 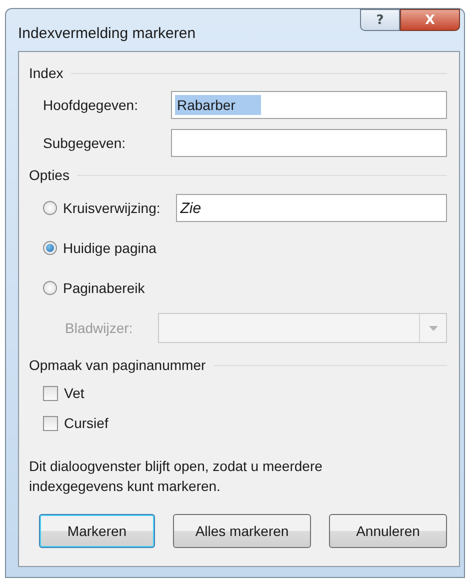 I want to click on field-label: Subgegeven:, so click(x=85, y=143).